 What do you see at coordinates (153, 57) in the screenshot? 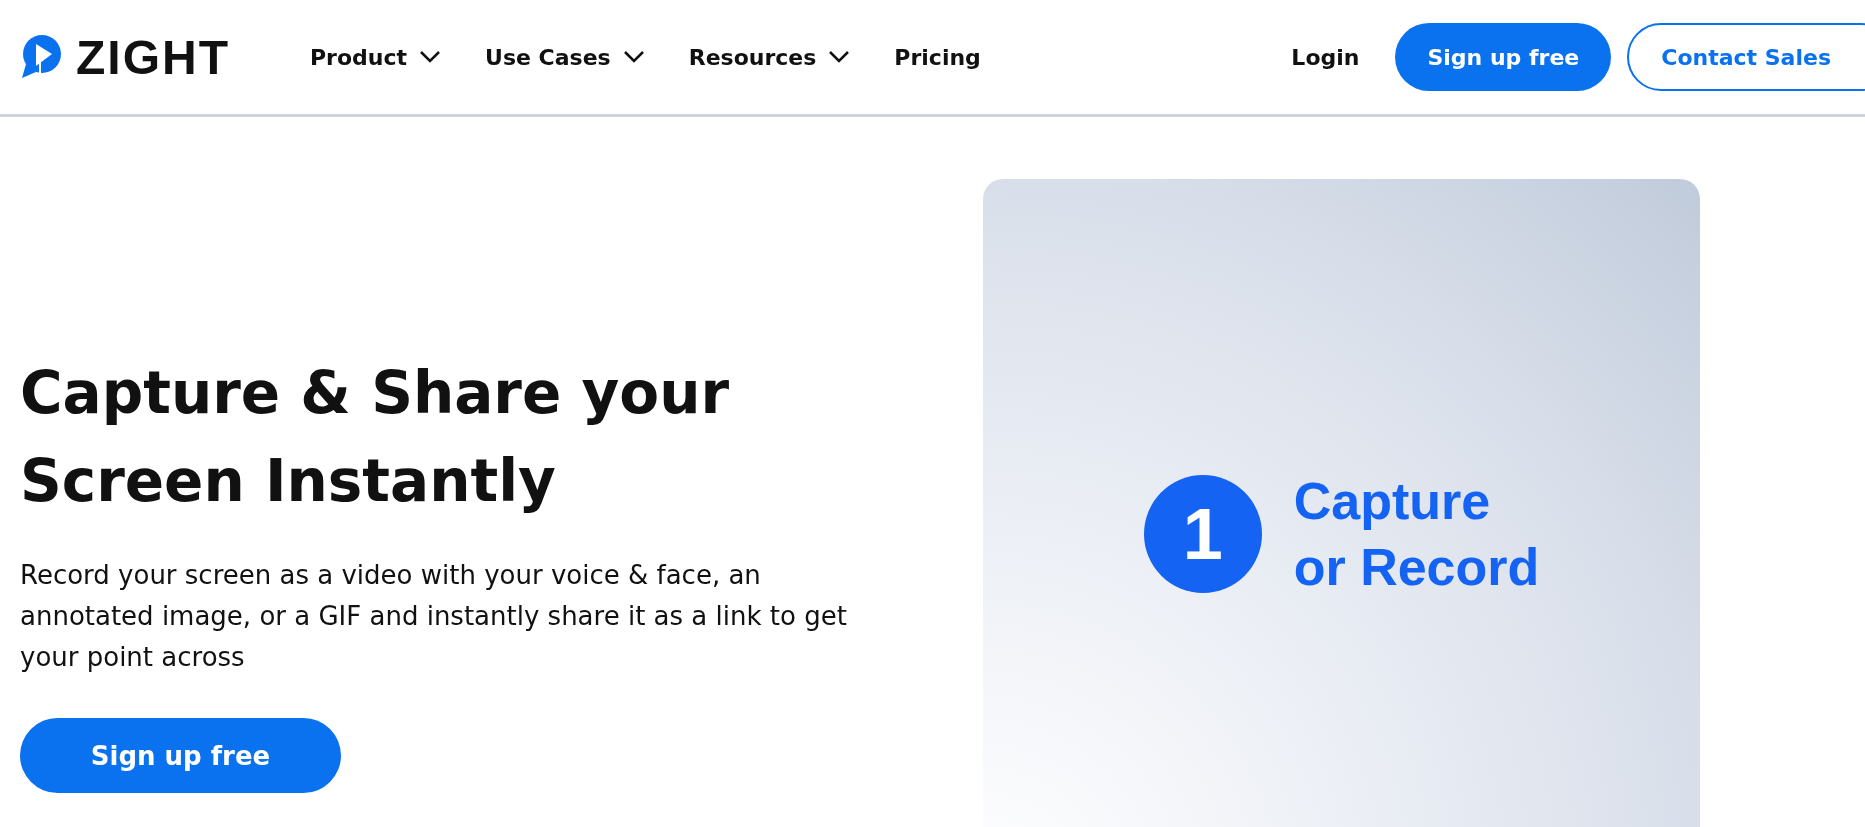
I see `logo-wordmark: ZIGHT` at bounding box center [153, 57].